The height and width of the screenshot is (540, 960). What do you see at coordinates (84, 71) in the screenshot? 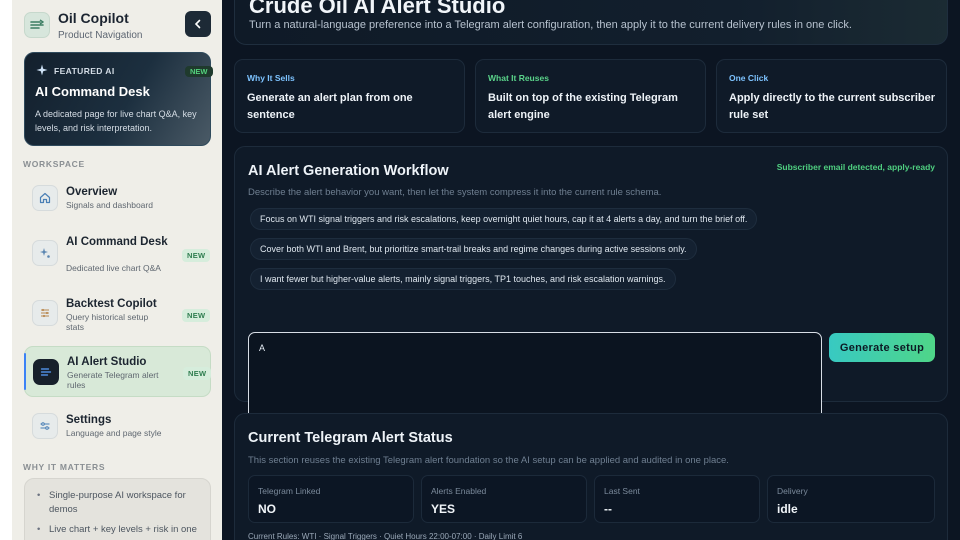
I see `featured-label: FEATURED AI` at bounding box center [84, 71].